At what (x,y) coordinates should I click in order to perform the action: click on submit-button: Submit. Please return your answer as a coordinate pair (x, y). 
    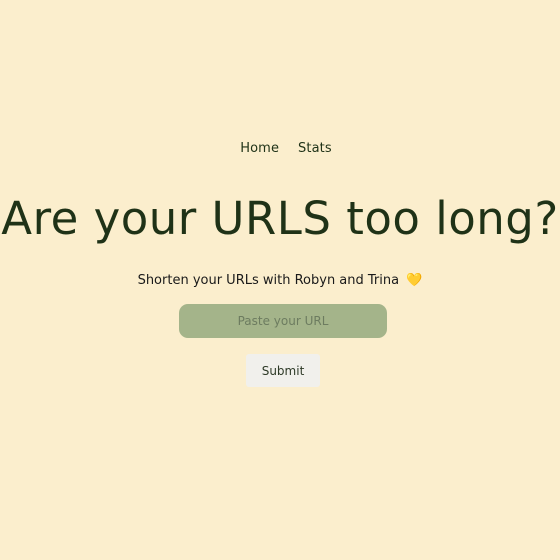
    Looking at the image, I should click on (283, 370).